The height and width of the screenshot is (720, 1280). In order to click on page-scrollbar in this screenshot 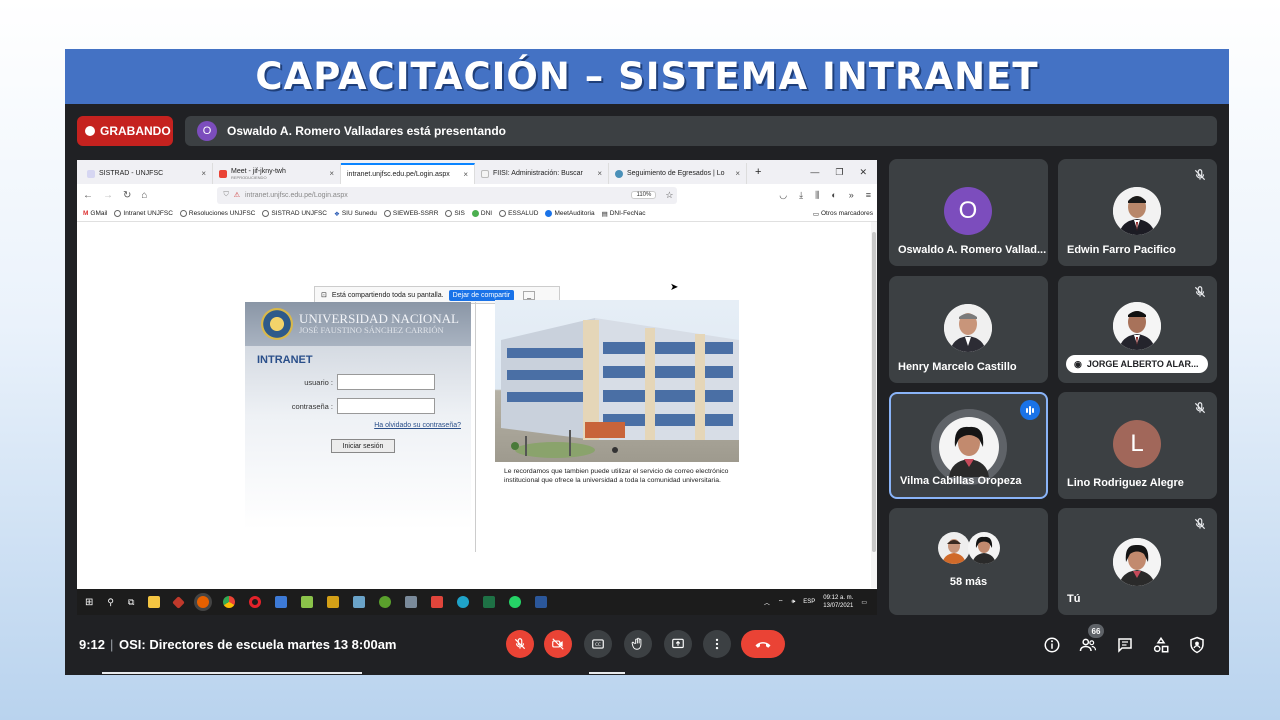, I will do `click(874, 405)`.